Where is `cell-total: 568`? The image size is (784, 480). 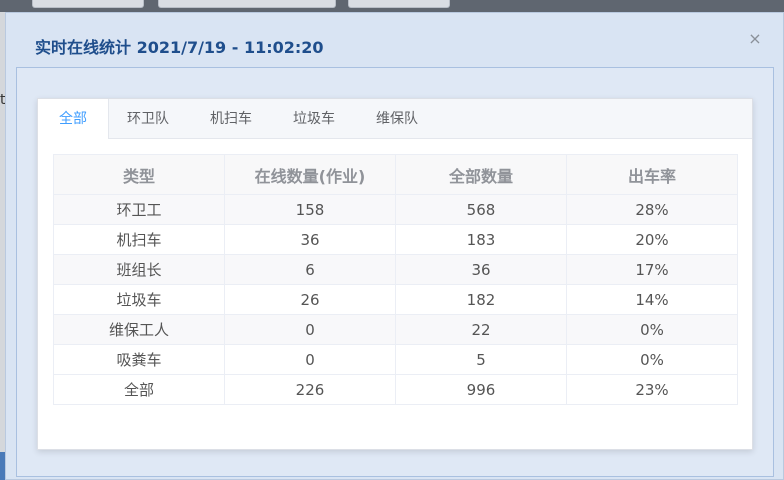
cell-total: 568 is located at coordinates (481, 209).